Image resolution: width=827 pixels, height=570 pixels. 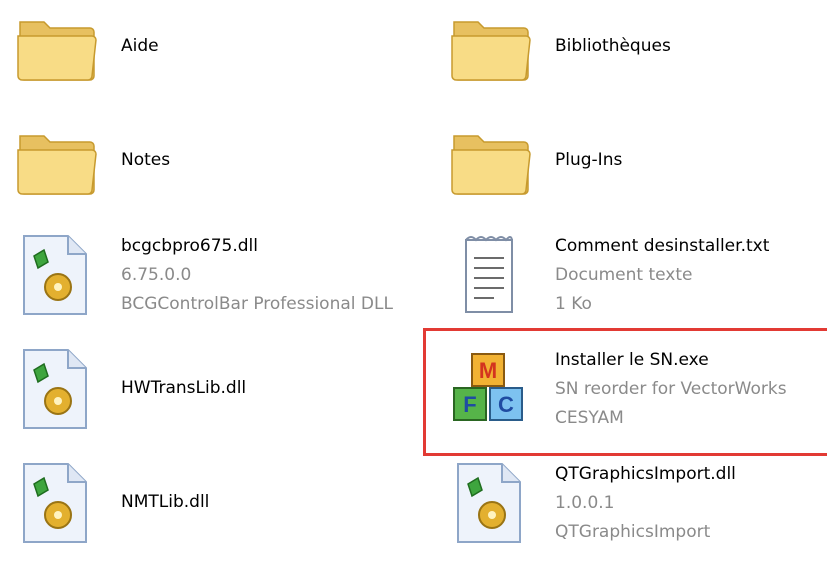 I want to click on text-document-icon, so click(x=491, y=275).